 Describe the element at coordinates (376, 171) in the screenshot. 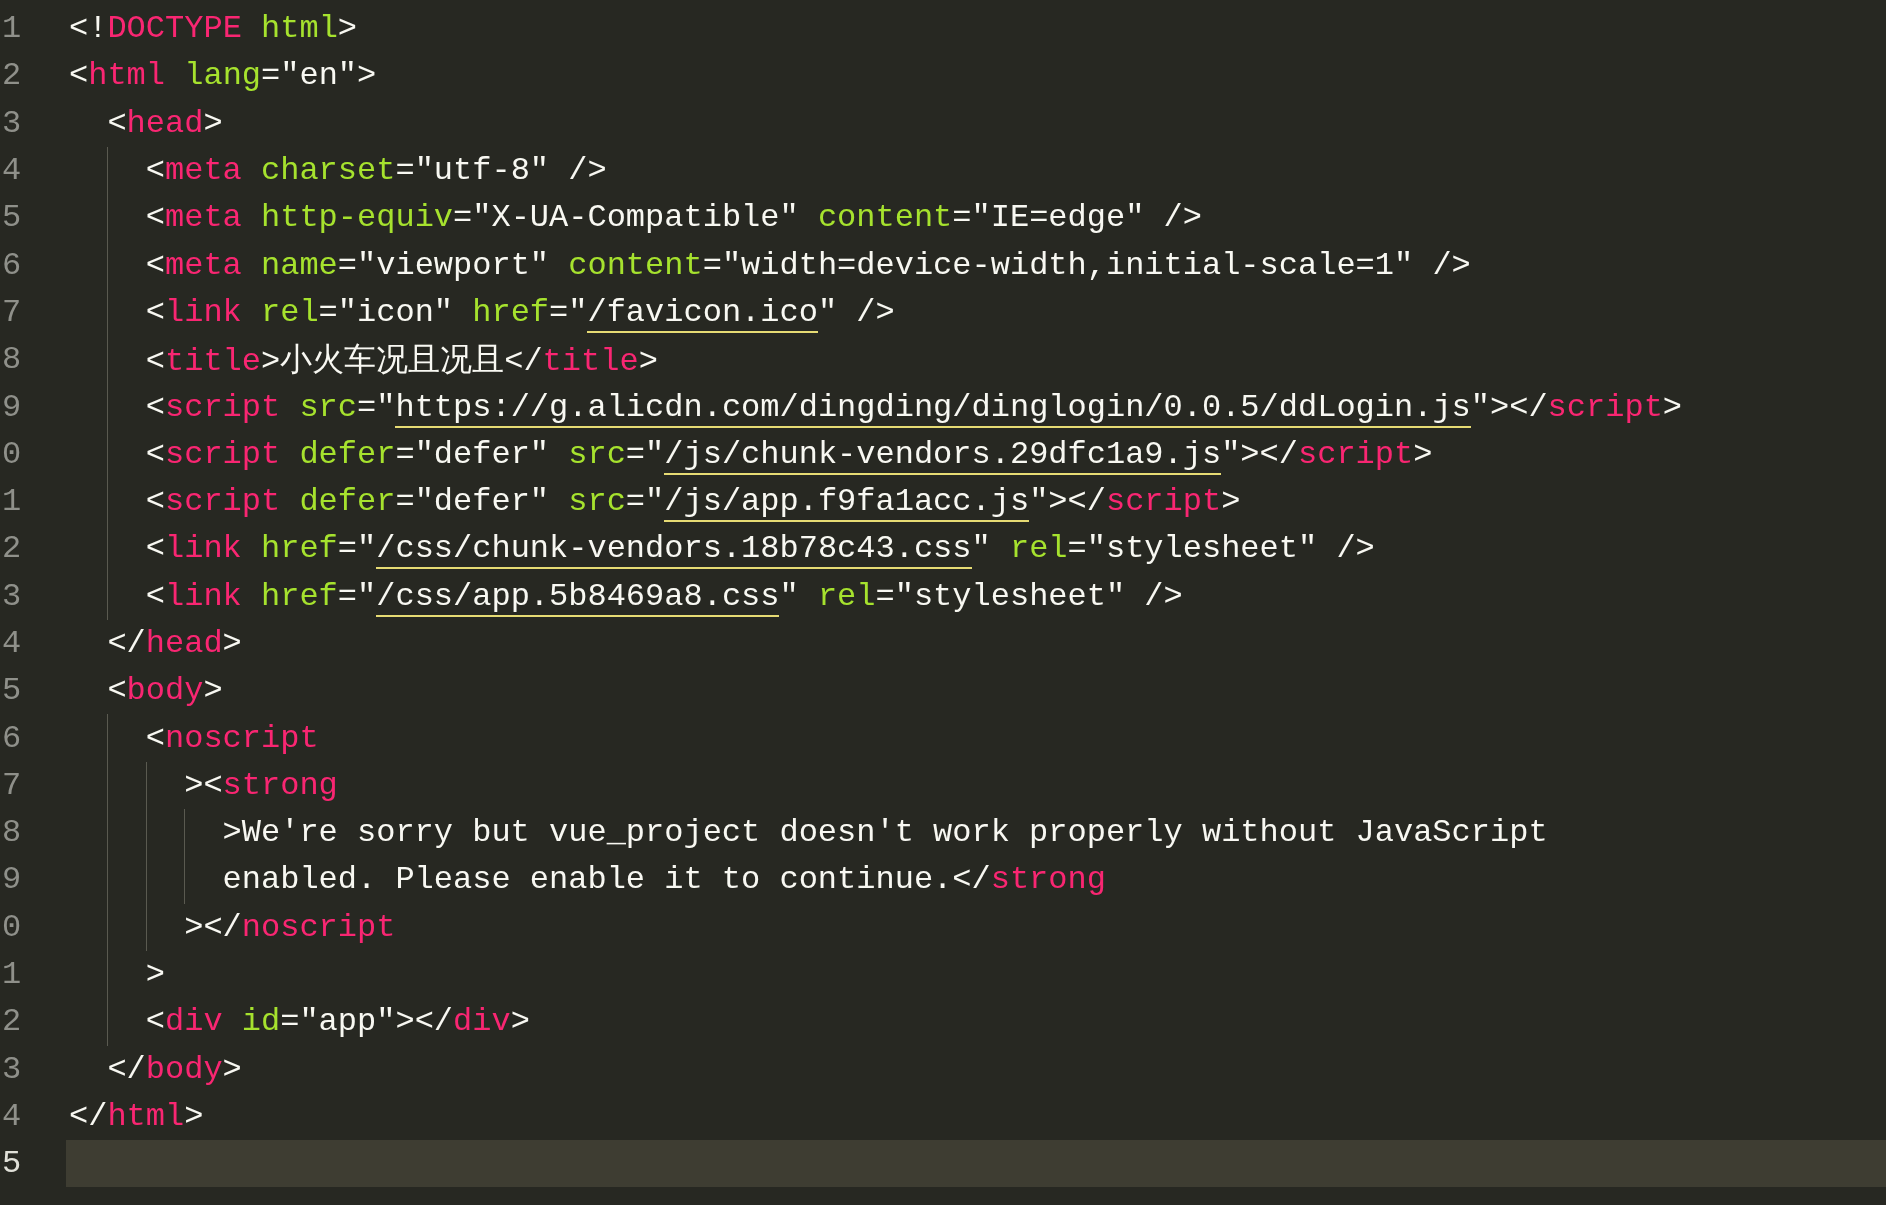

I see `code-line: <meta charset="utf-8" />` at that location.